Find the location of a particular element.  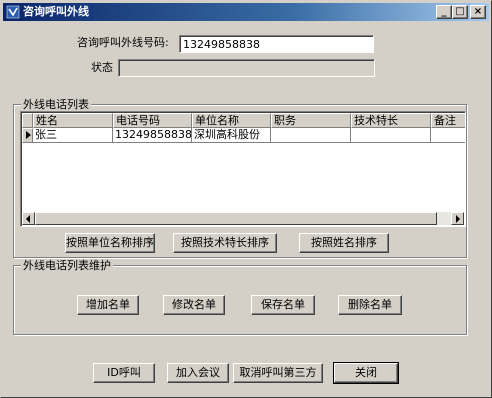

table-row: 张三 13249858838 深圳高科股份 is located at coordinates (243, 135).